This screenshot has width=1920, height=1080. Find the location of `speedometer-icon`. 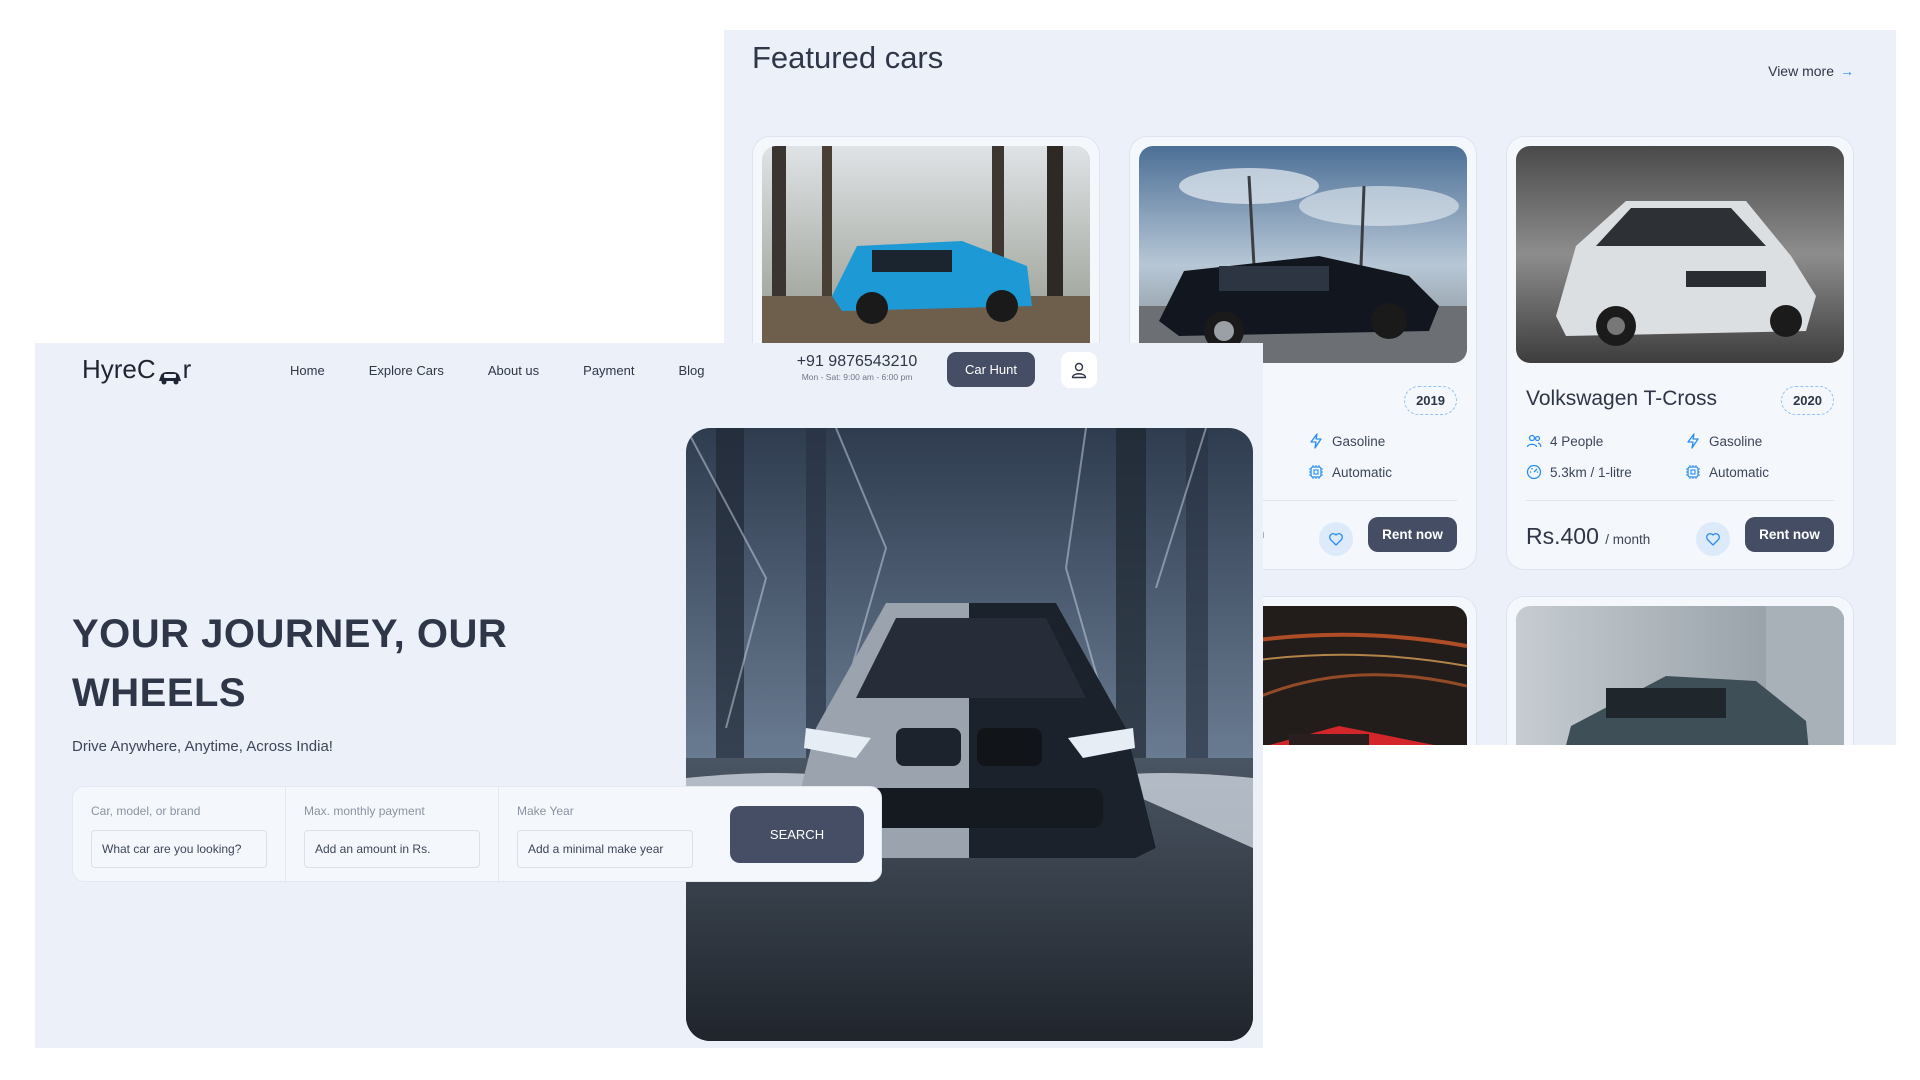

speedometer-icon is located at coordinates (1534, 472).